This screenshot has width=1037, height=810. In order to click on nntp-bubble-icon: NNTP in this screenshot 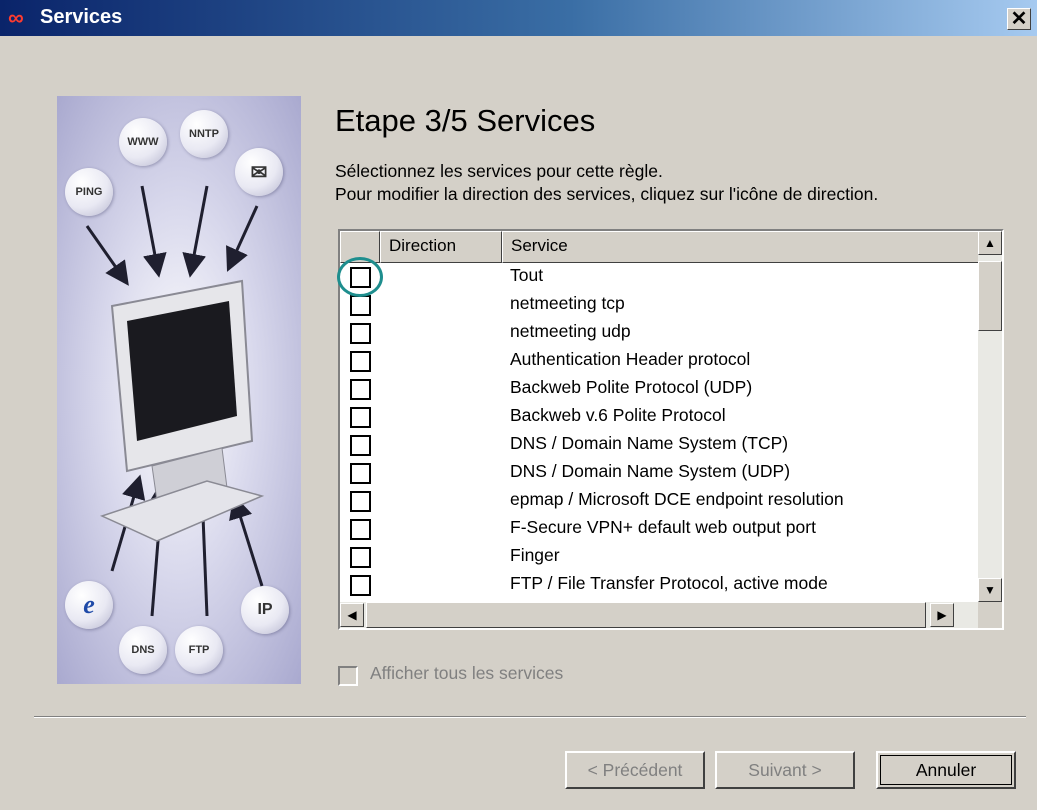, I will do `click(204, 134)`.